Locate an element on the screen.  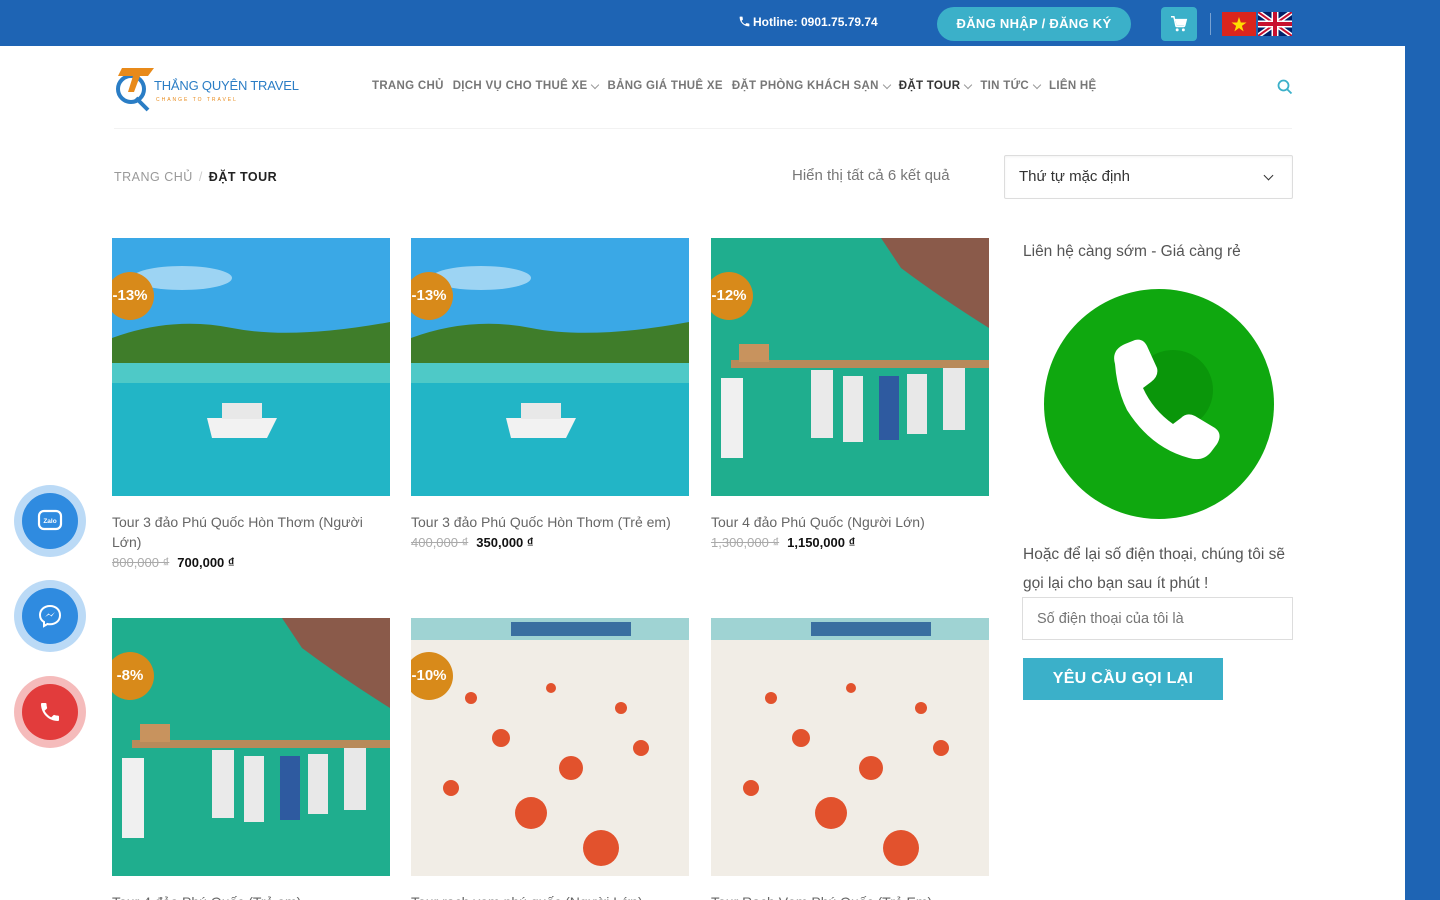
messenger-float-button is located at coordinates (50, 616).